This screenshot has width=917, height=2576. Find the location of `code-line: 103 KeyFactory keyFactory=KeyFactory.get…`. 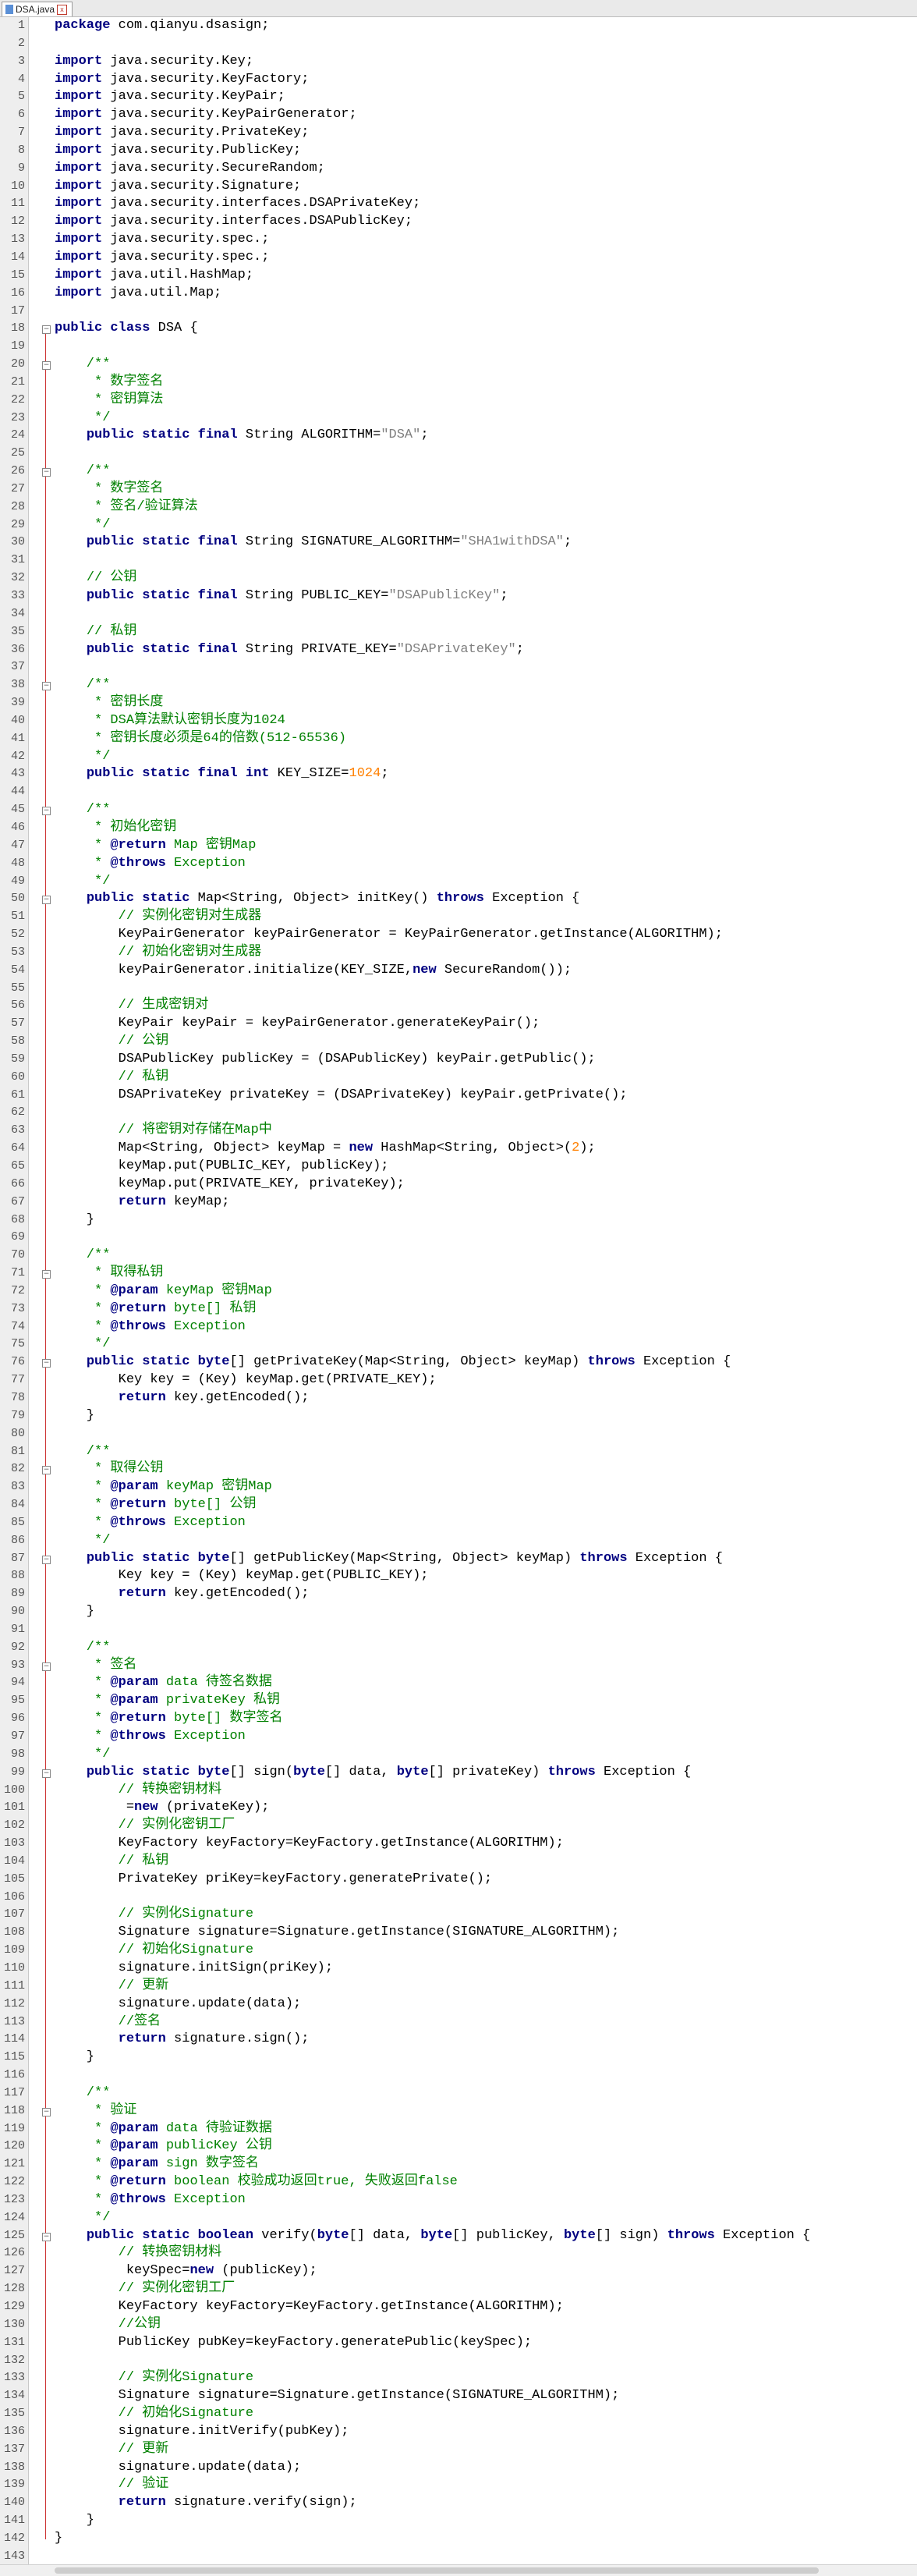

code-line: 103 KeyFactory keyFactory=KeyFactory.get… is located at coordinates (458, 1844).